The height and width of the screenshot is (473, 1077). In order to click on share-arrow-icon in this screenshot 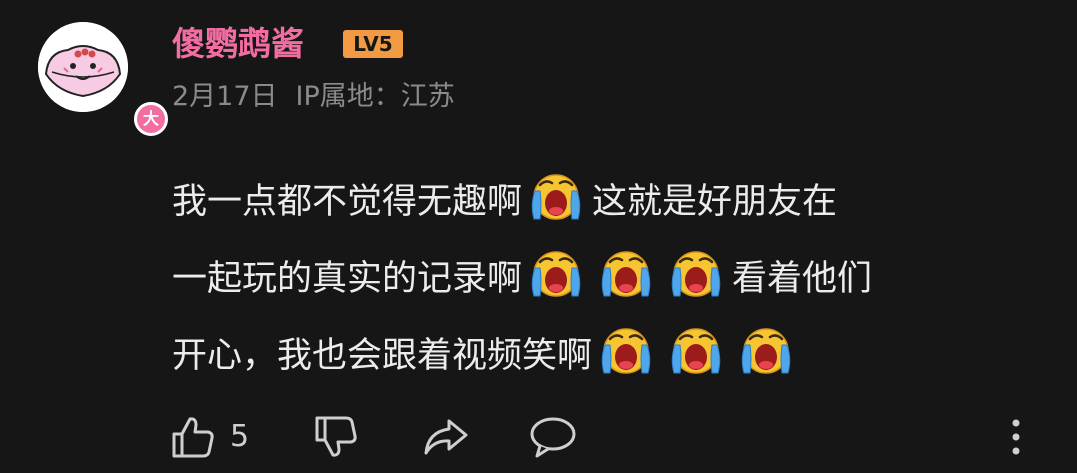, I will do `click(446, 437)`.